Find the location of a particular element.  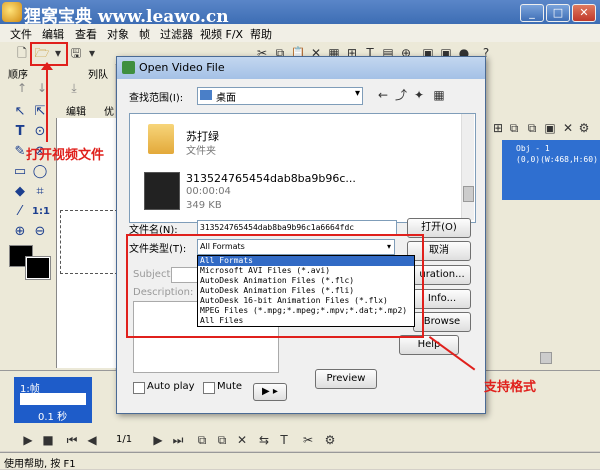

play-button: ▶ ▸ is located at coordinates (270, 392).